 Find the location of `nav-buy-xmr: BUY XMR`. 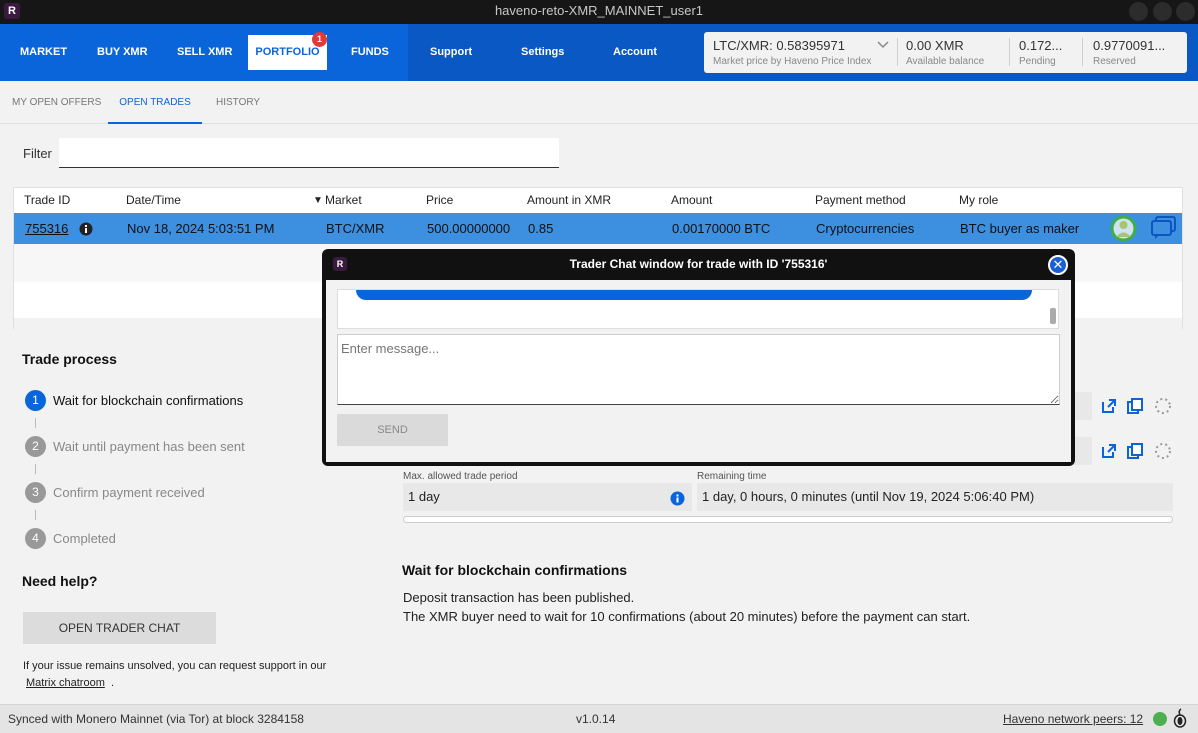

nav-buy-xmr: BUY XMR is located at coordinates (122, 52).